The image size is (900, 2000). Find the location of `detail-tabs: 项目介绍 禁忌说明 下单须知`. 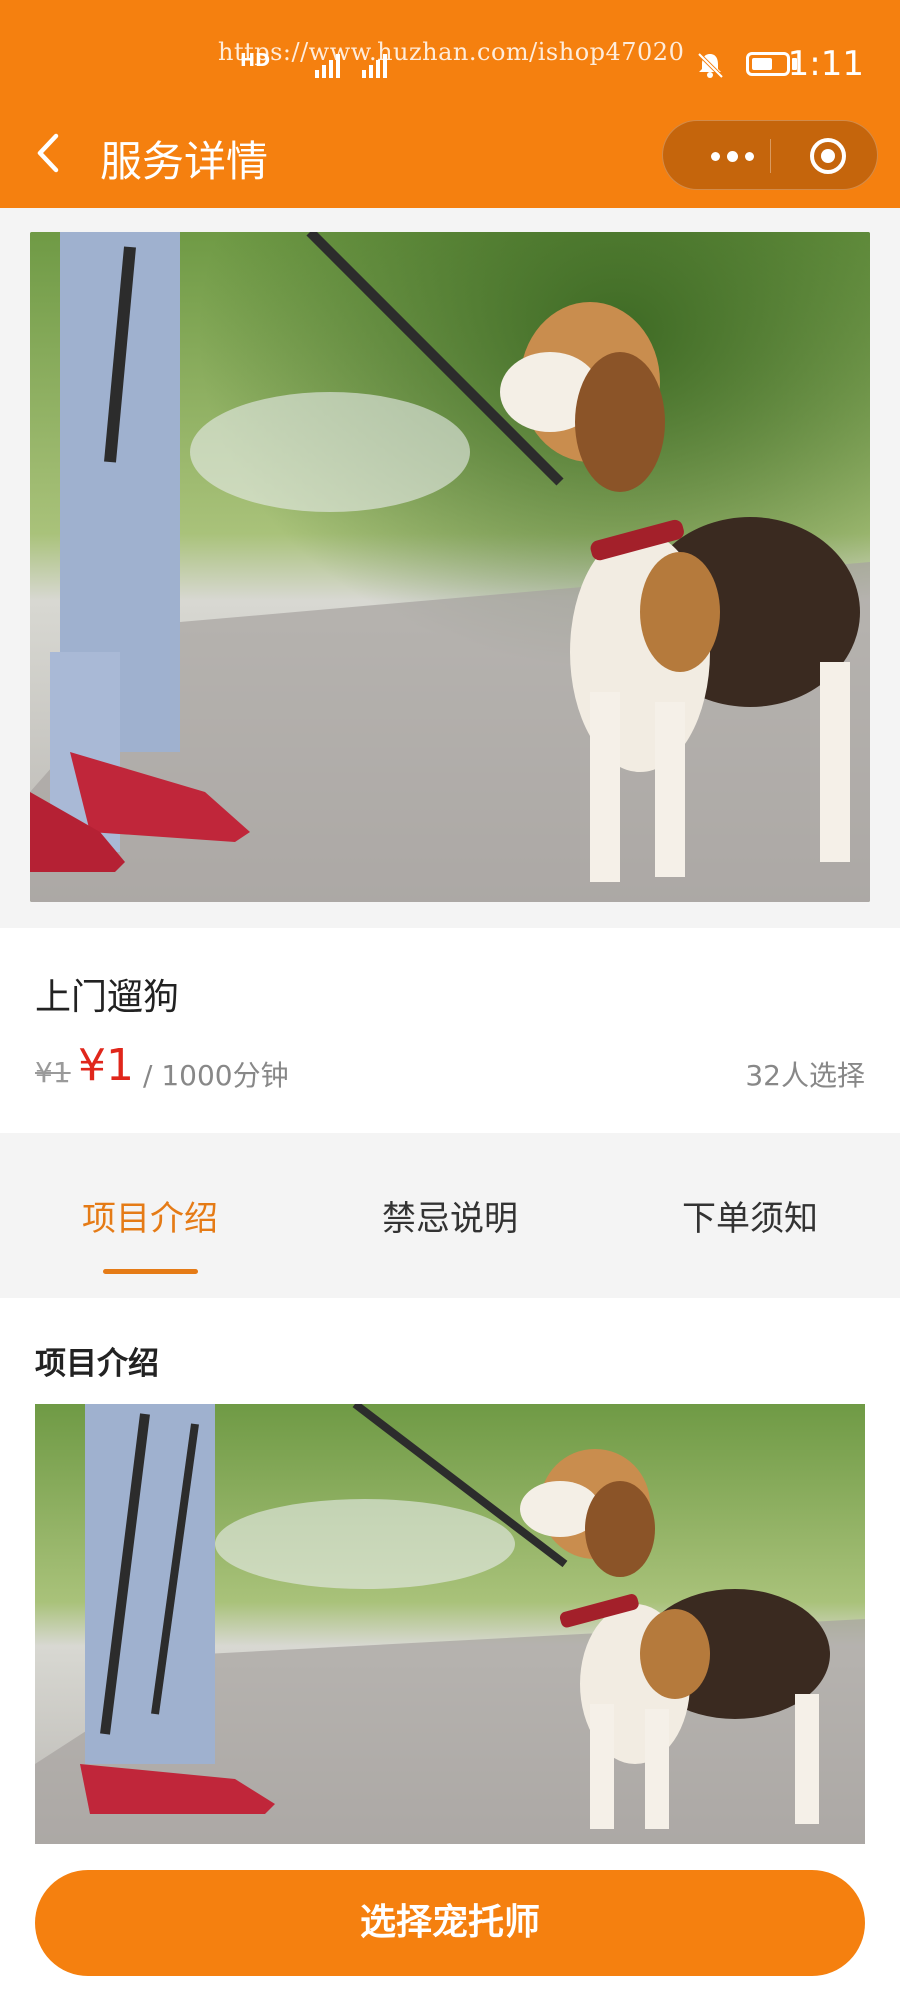

detail-tabs: 项目介绍 禁忌说明 下单须知 is located at coordinates (450, 1215).